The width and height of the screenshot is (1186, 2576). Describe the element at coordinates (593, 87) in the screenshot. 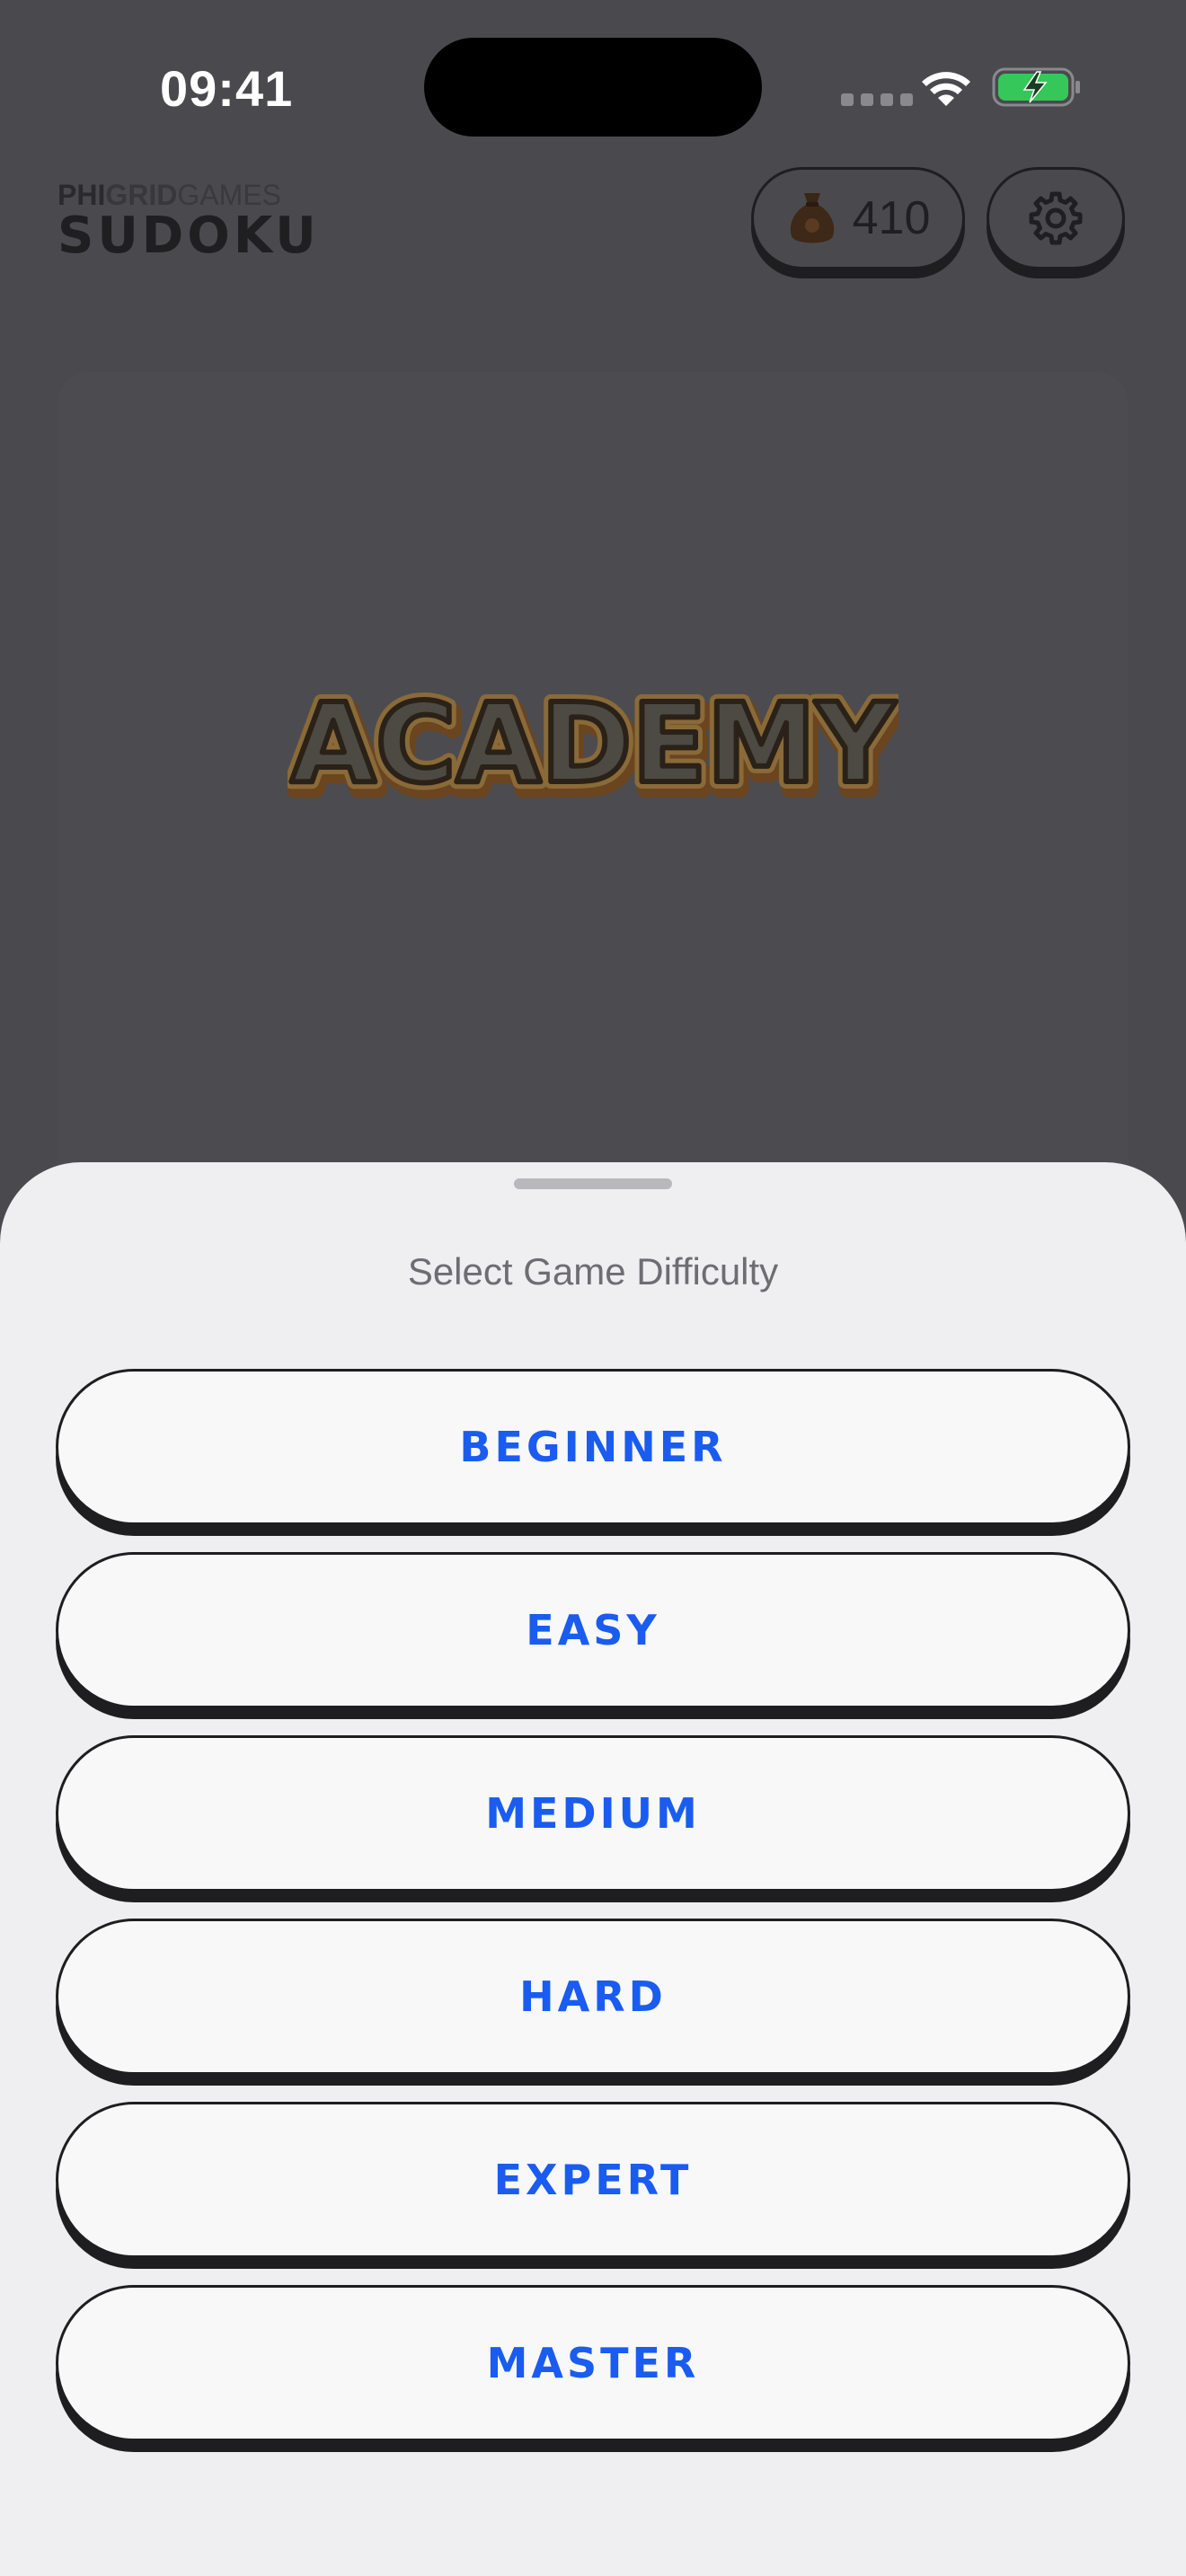

I see `dynamic-island` at that location.